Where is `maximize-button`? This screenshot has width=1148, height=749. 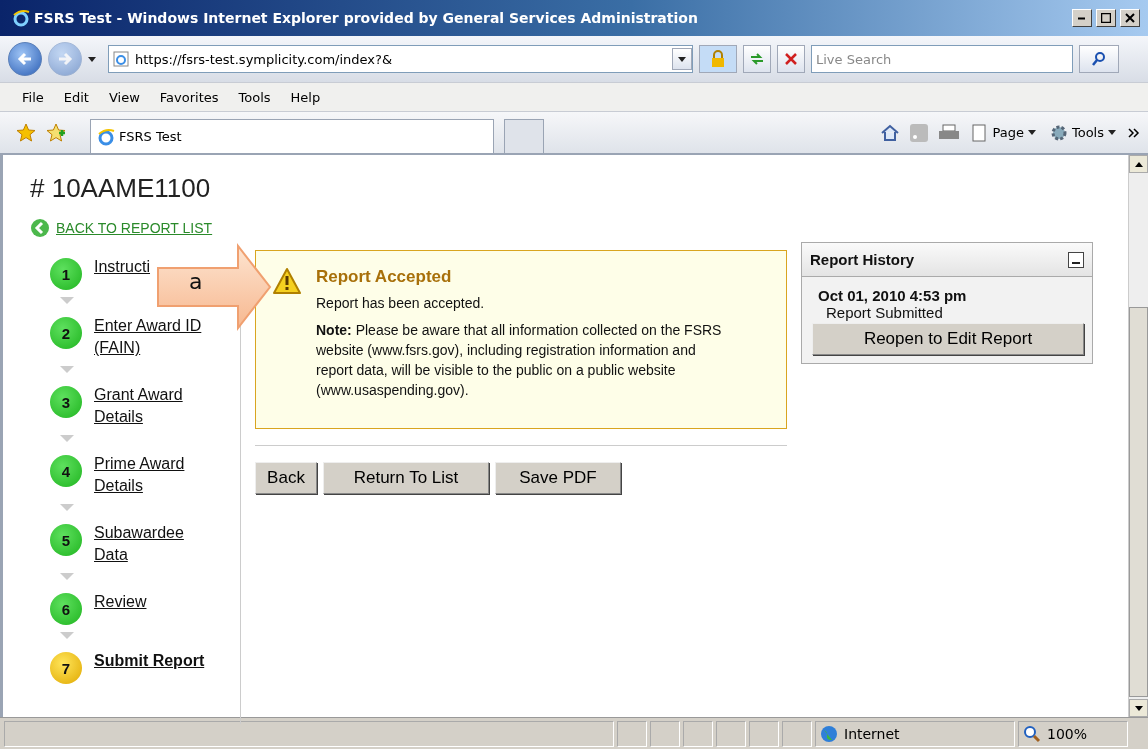 maximize-button is located at coordinates (1106, 18).